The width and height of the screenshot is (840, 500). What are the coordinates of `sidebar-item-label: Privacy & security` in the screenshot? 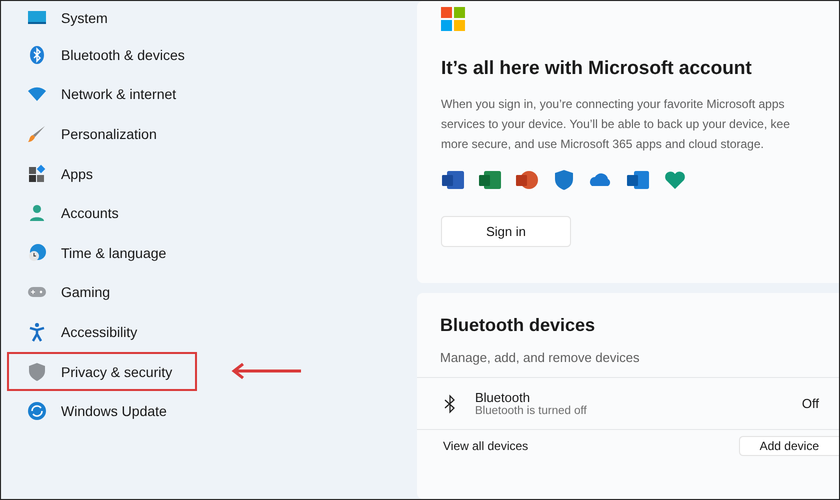 It's located at (116, 372).